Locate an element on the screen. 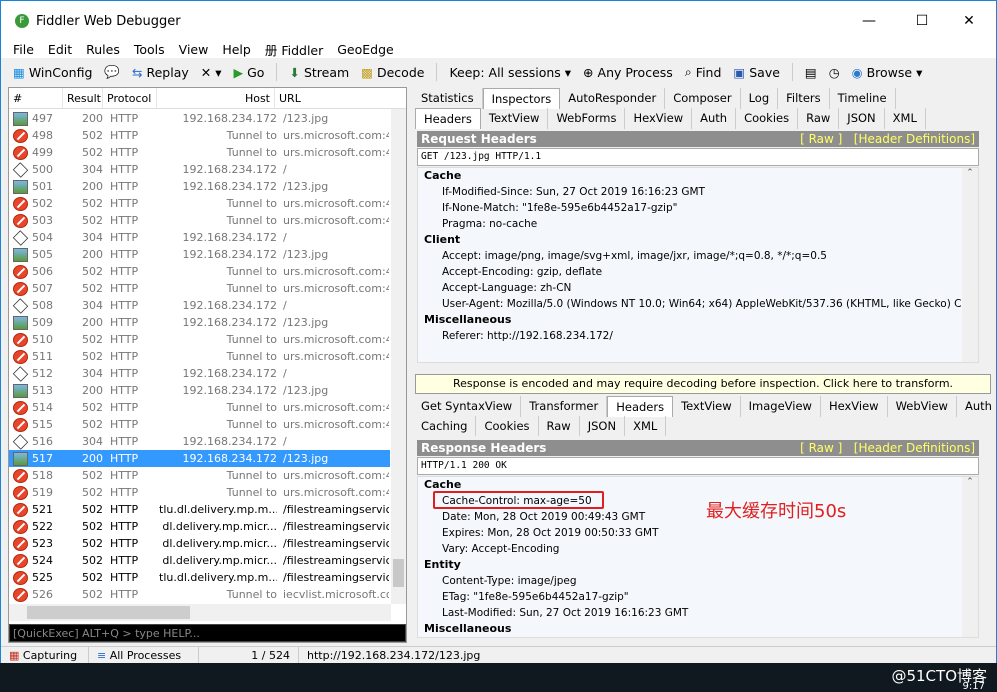 Image resolution: width=997 pixels, height=692 pixels. menu-rules: Rules is located at coordinates (103, 49).